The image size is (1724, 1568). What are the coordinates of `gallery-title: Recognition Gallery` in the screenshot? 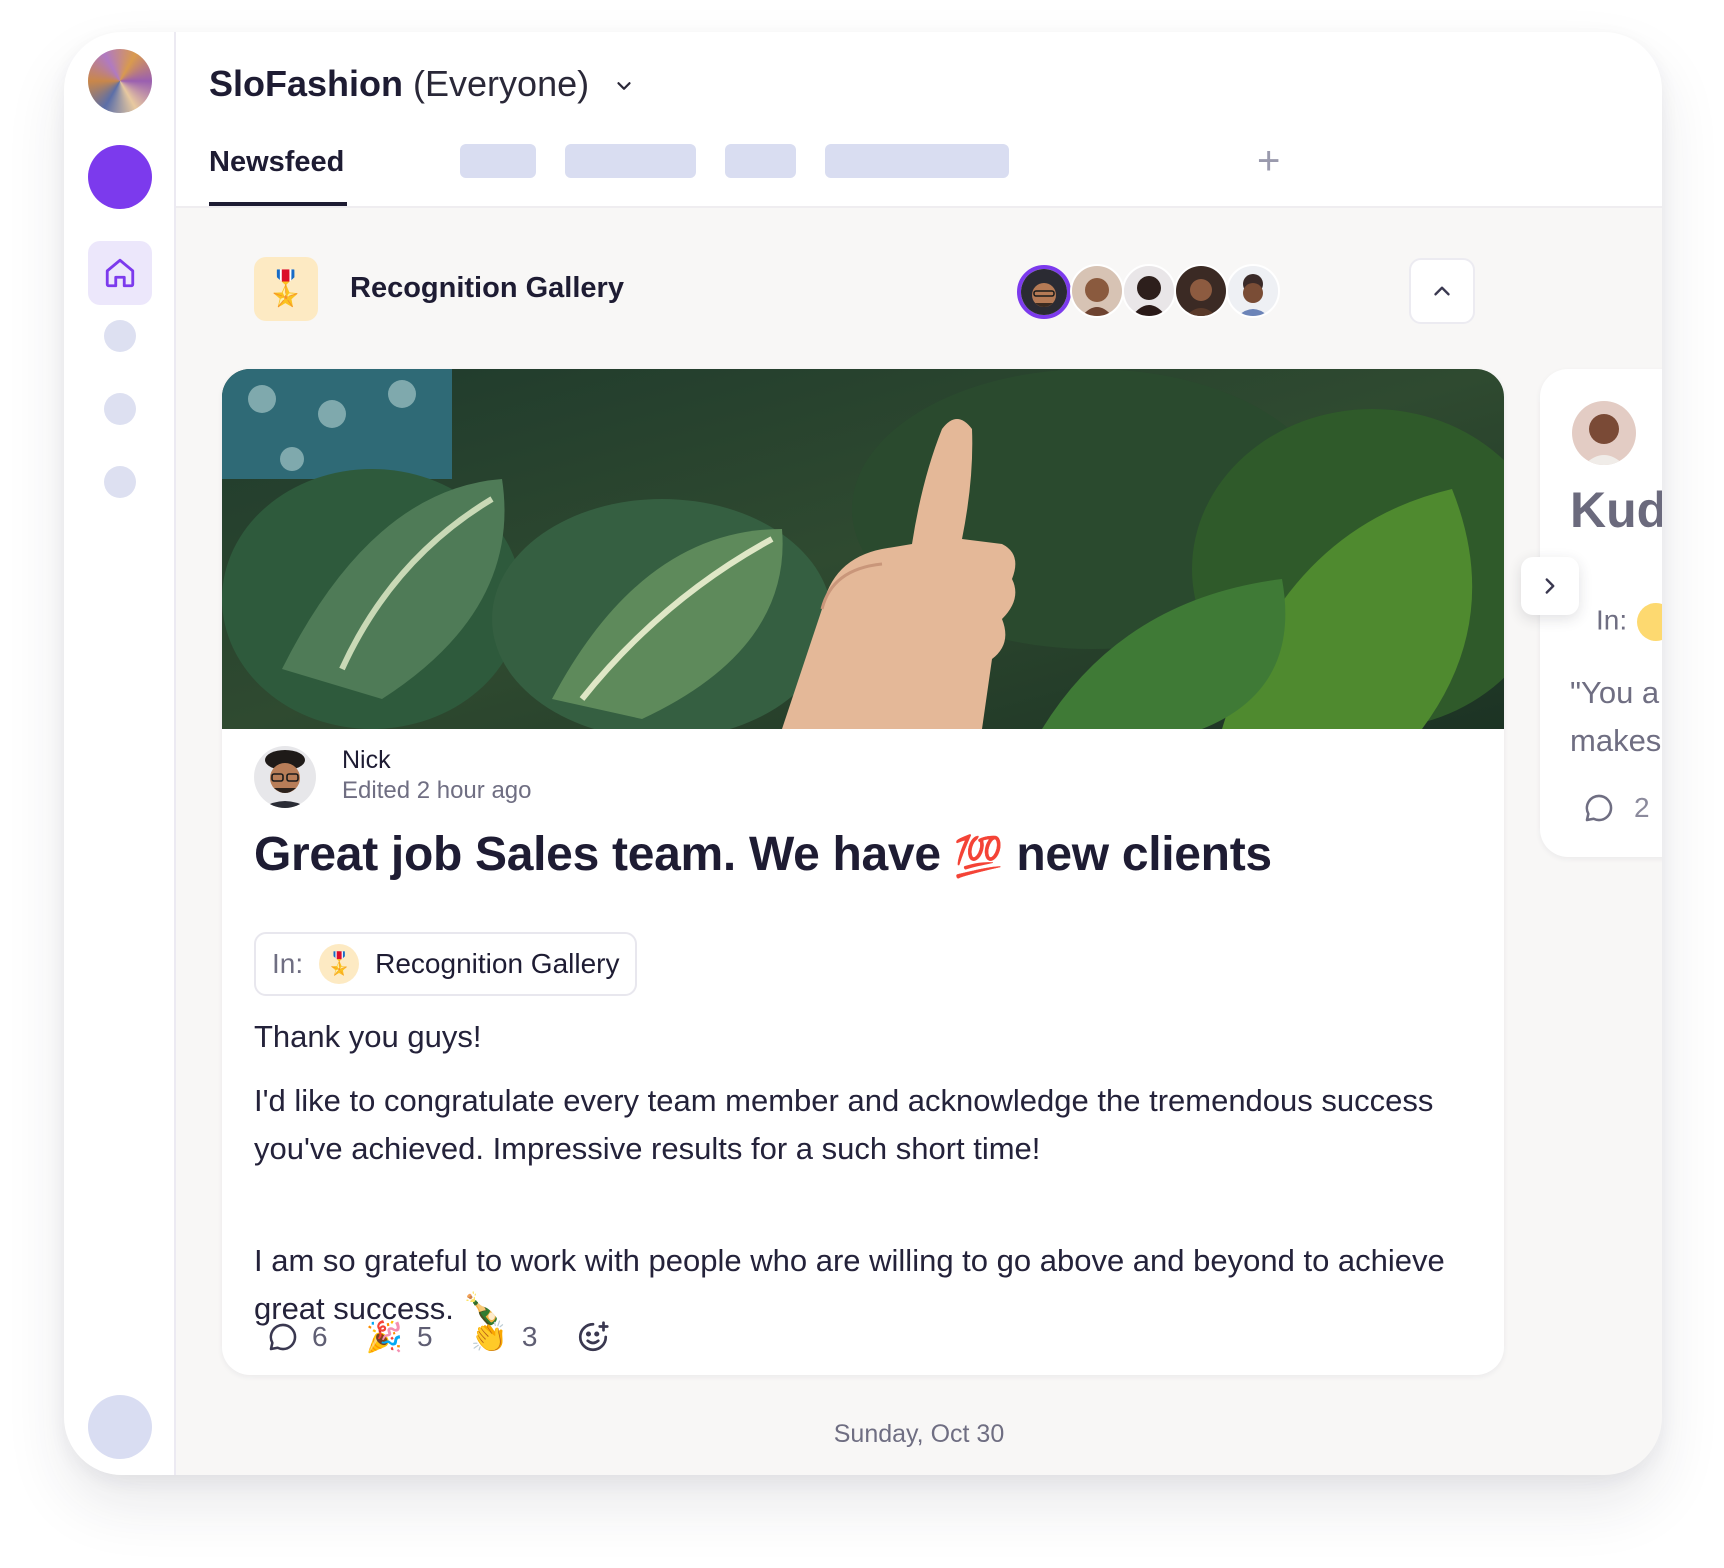 It's located at (487, 288).